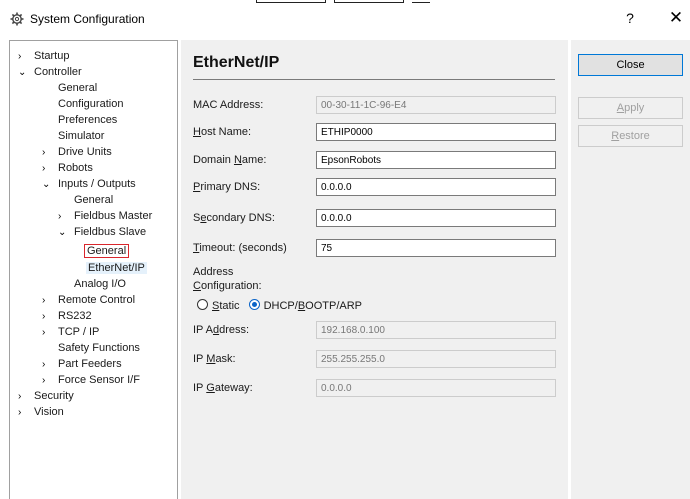  I want to click on tree-item-drive-units: › Drive Units, so click(77, 152).